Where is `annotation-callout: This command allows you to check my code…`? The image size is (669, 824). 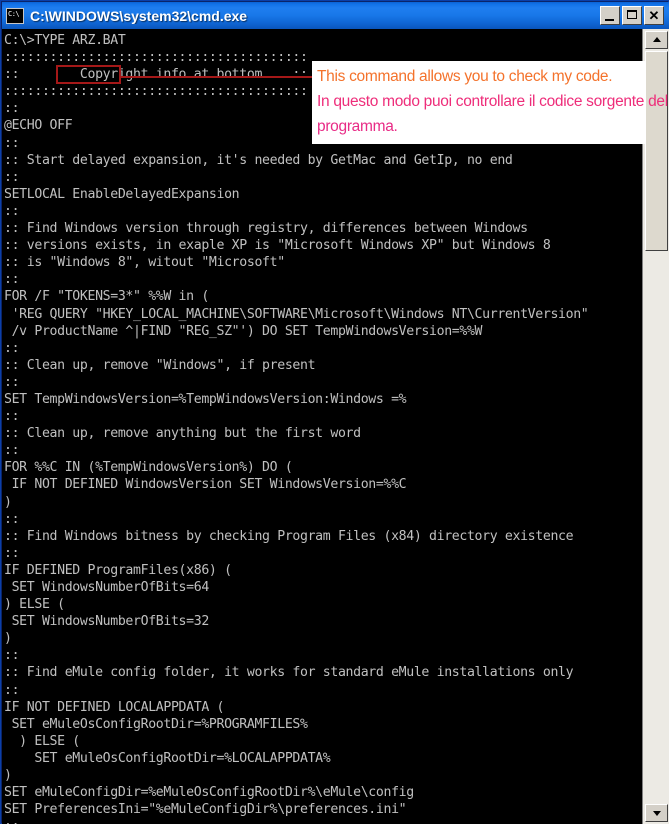
annotation-callout: This command allows you to check my code… is located at coordinates (490, 102).